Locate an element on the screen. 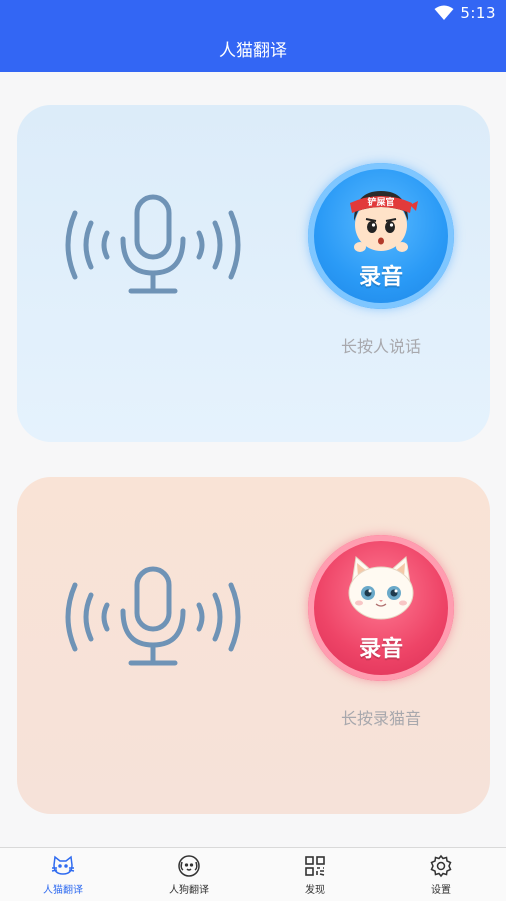 The height and width of the screenshot is (901, 506). record-cat-button: 录音 is located at coordinates (381, 608).